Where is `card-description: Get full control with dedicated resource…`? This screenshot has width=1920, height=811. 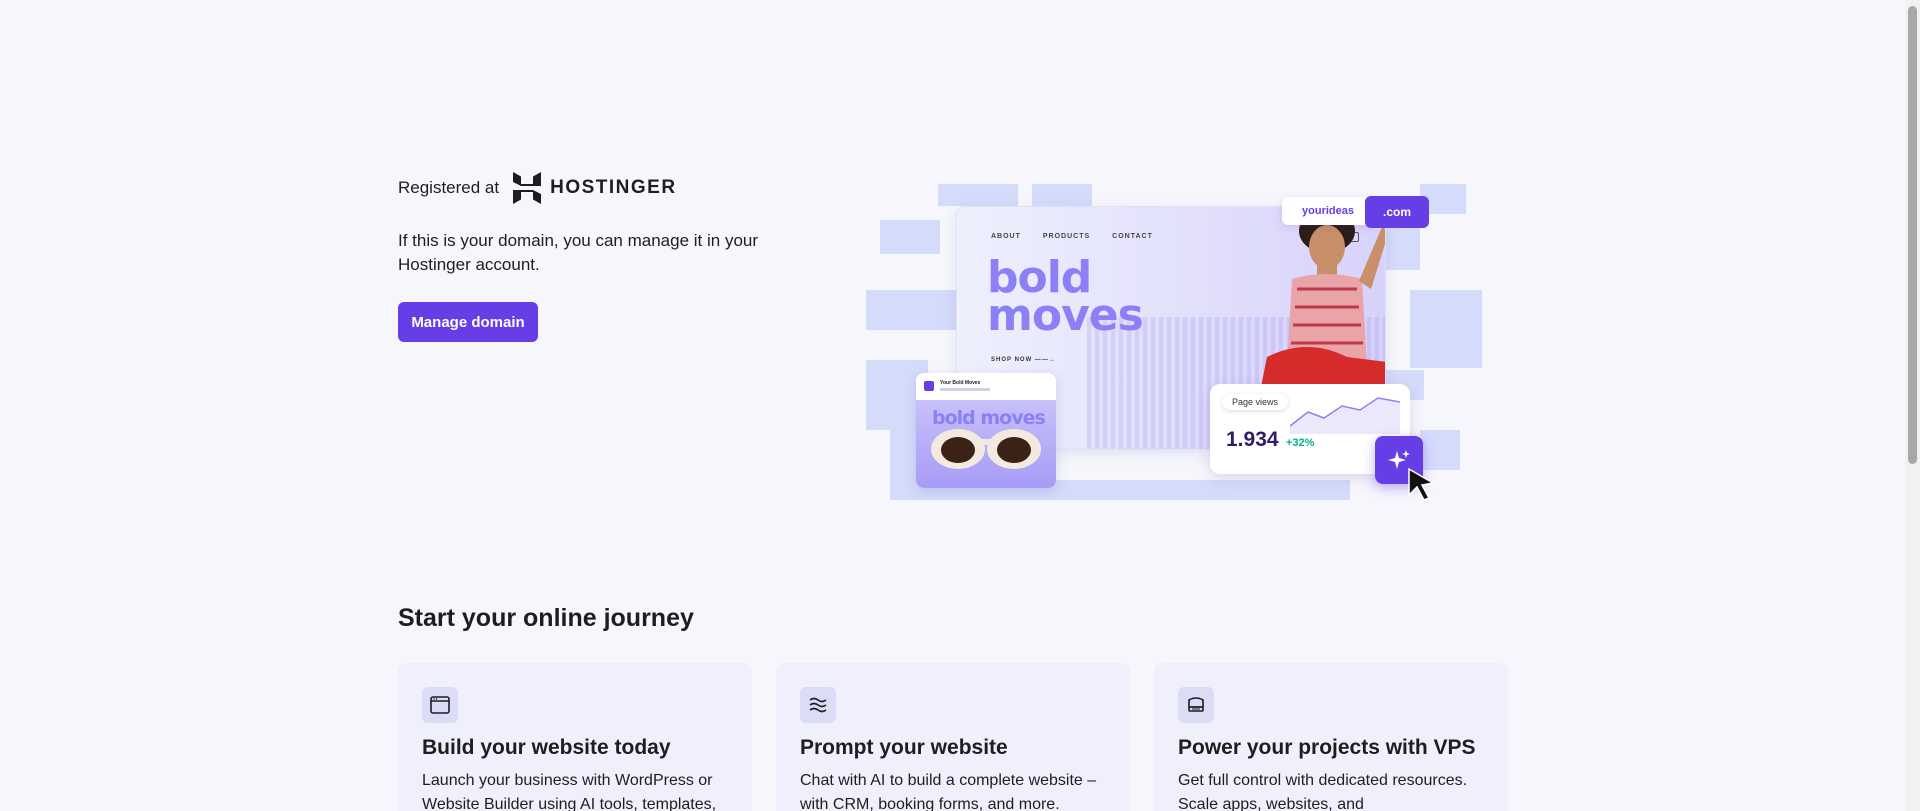 card-description: Get full control with dedicated resource… is located at coordinates (1323, 791).